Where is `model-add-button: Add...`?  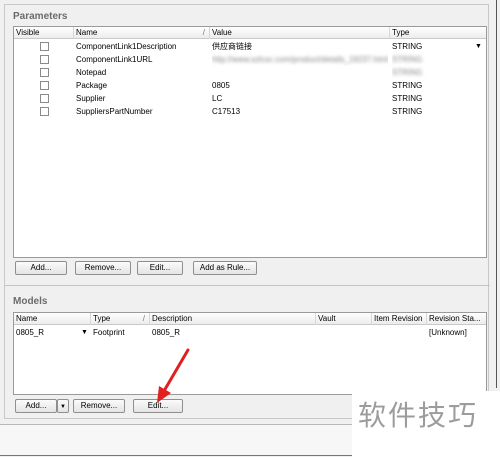
model-add-button: Add... is located at coordinates (36, 406).